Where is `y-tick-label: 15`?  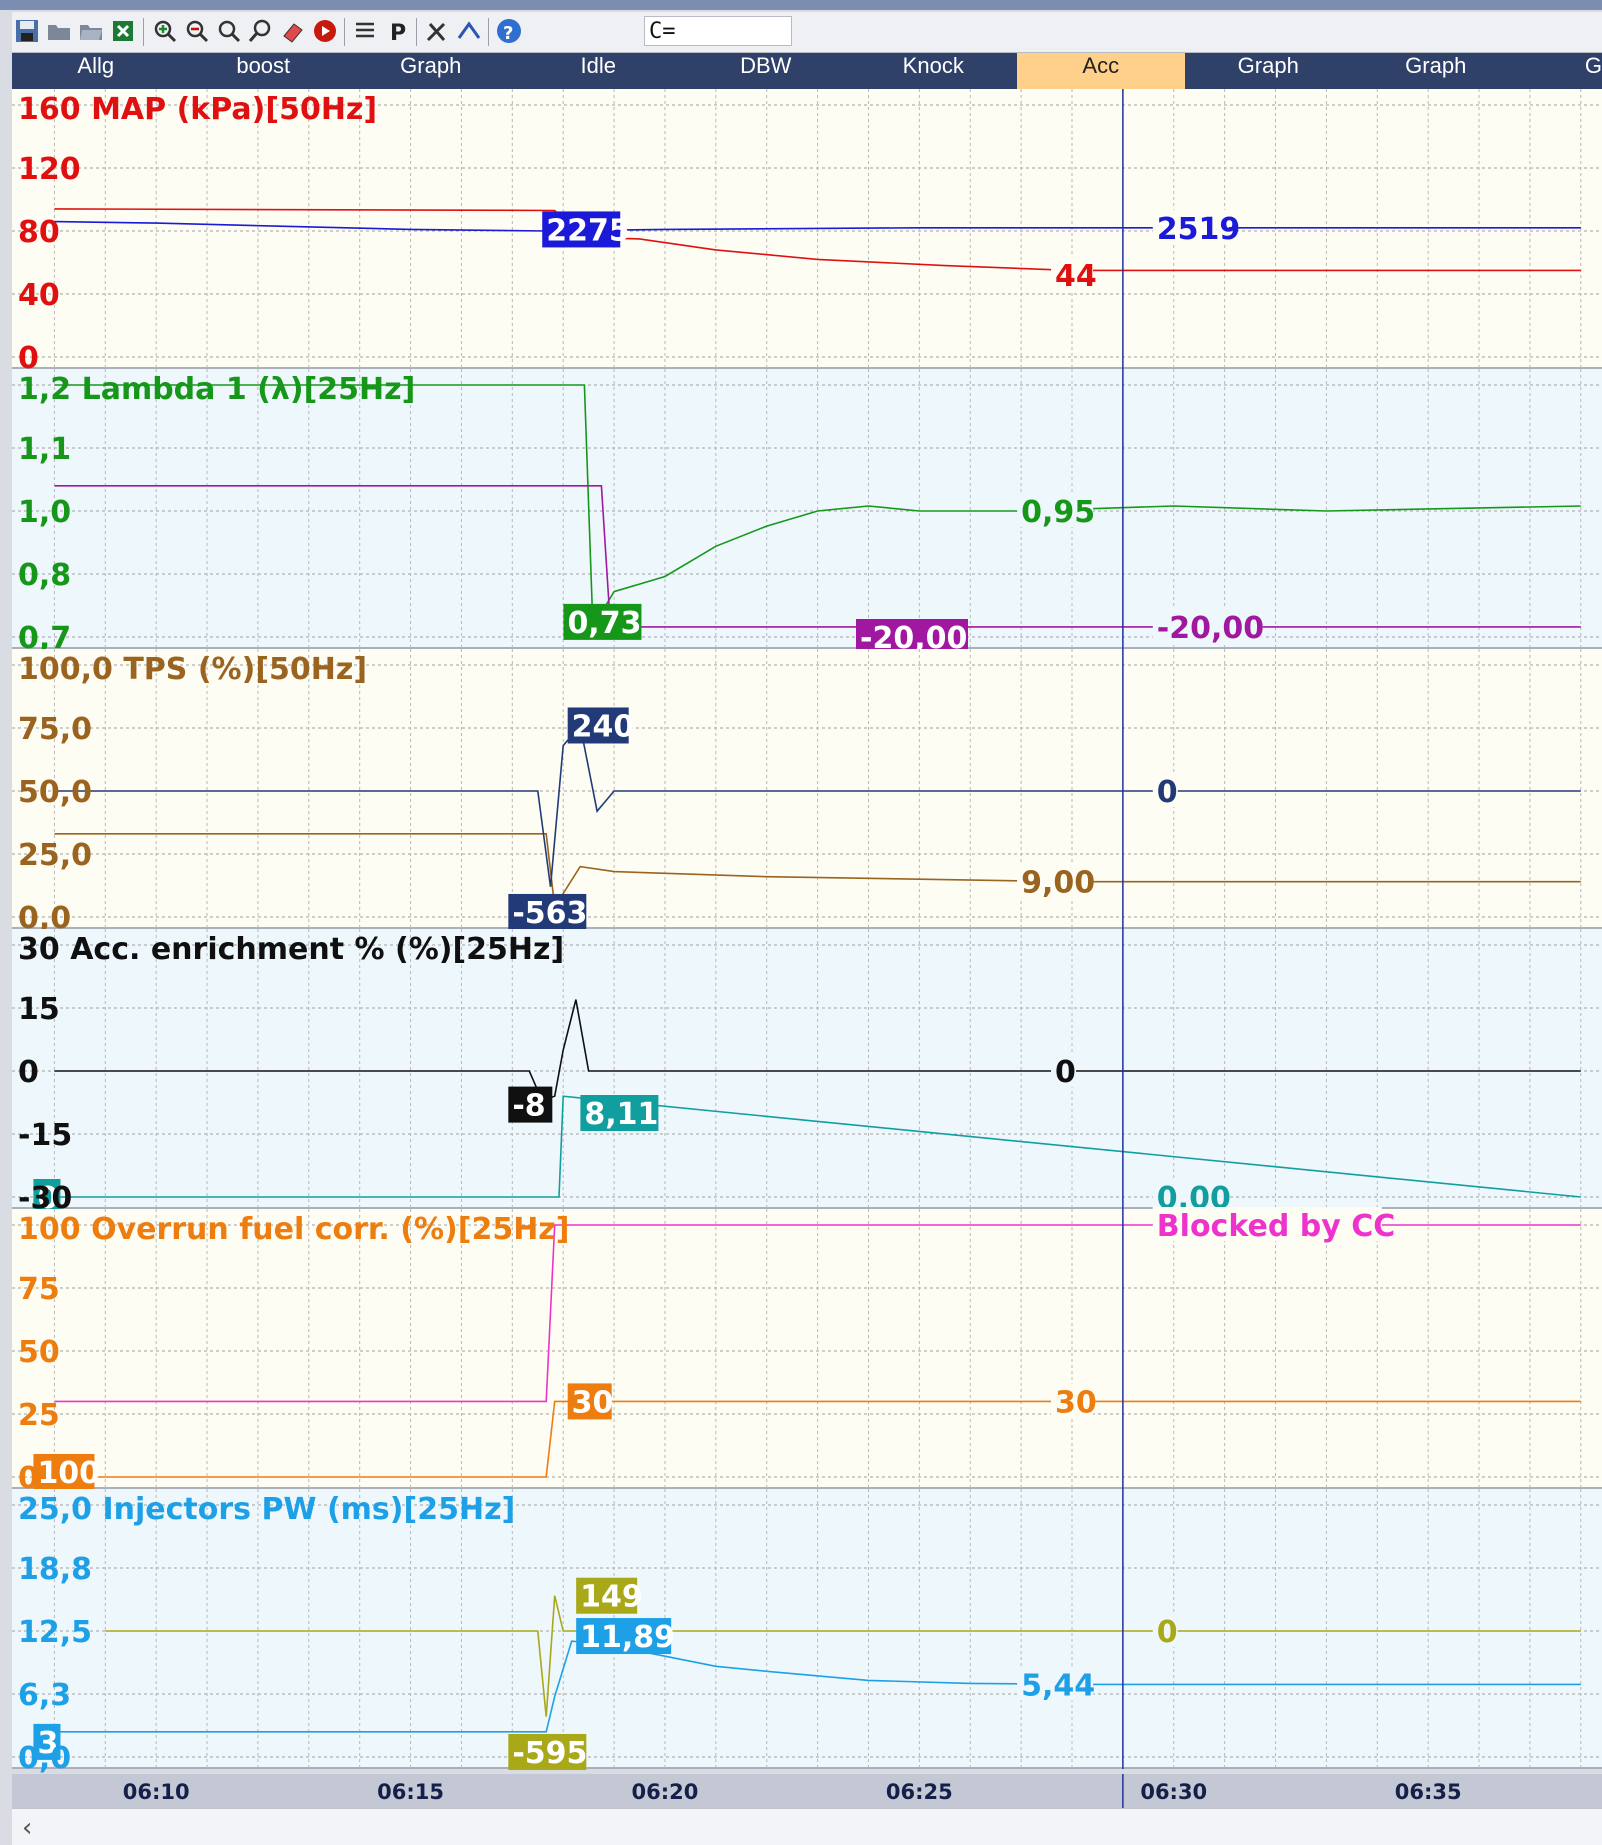
y-tick-label: 15 is located at coordinates (39, 1009).